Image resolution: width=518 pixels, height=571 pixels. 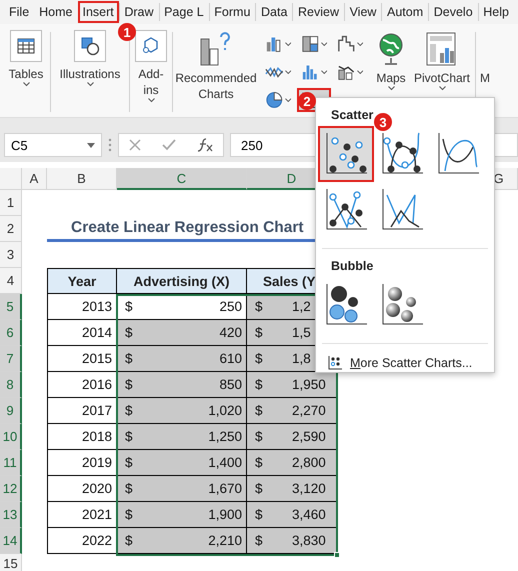 I want to click on row-header: 12, so click(x=11, y=489).